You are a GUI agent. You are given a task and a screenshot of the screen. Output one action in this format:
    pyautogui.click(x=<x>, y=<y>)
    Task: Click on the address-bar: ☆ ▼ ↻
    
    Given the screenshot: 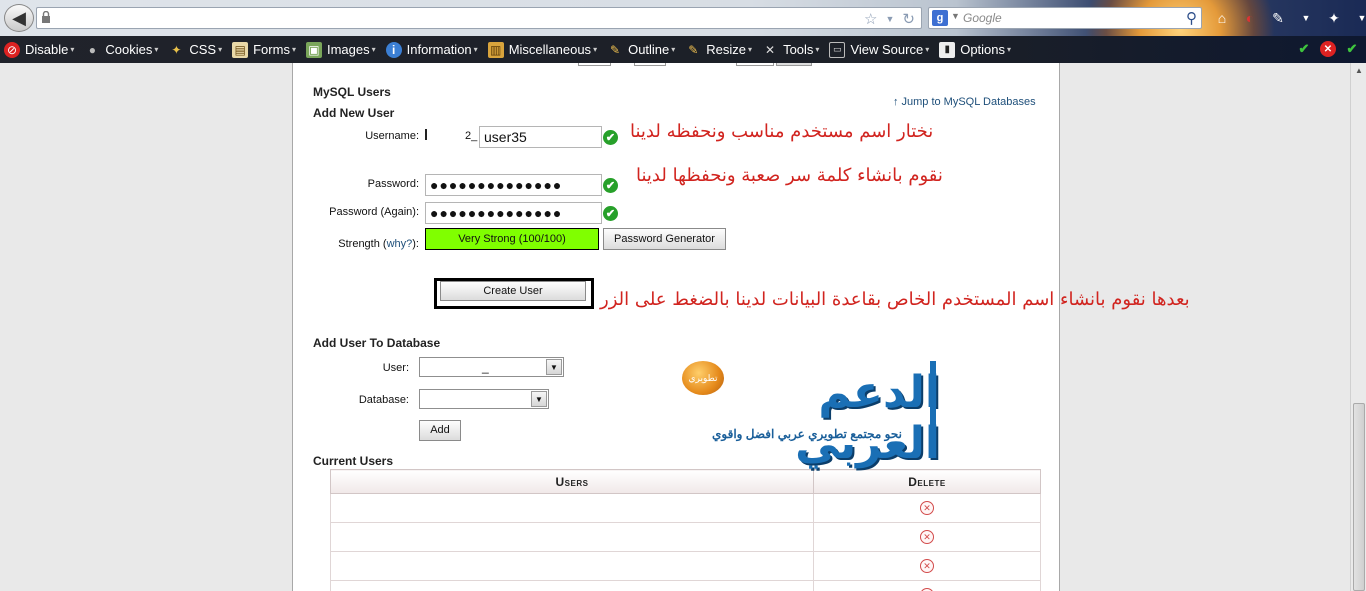 What is the action you would take?
    pyautogui.click(x=479, y=18)
    